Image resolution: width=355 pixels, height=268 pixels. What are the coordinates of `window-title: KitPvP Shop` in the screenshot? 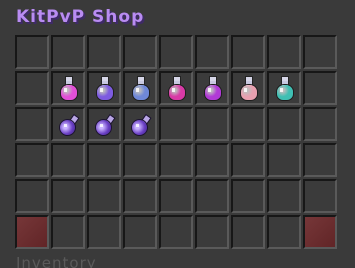 It's located at (80, 17).